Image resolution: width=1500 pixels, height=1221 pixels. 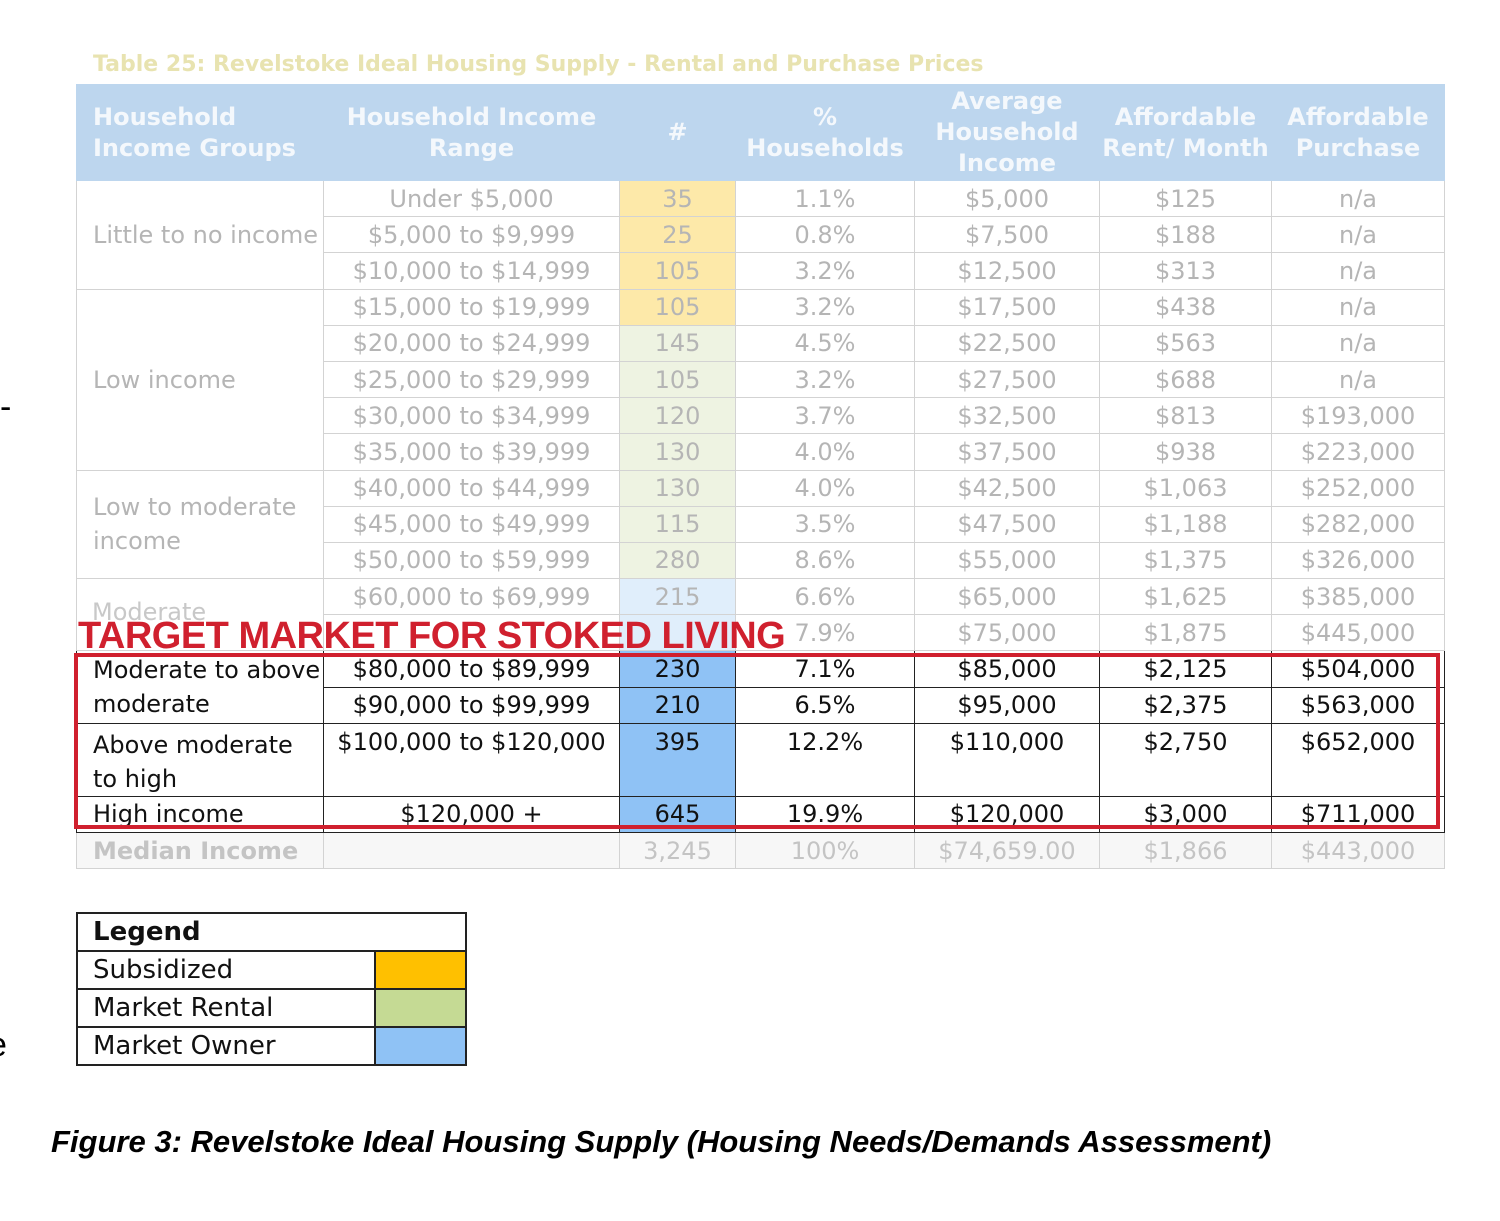 What do you see at coordinates (825, 235) in the screenshot?
I see `cell-percent: 0.8%` at bounding box center [825, 235].